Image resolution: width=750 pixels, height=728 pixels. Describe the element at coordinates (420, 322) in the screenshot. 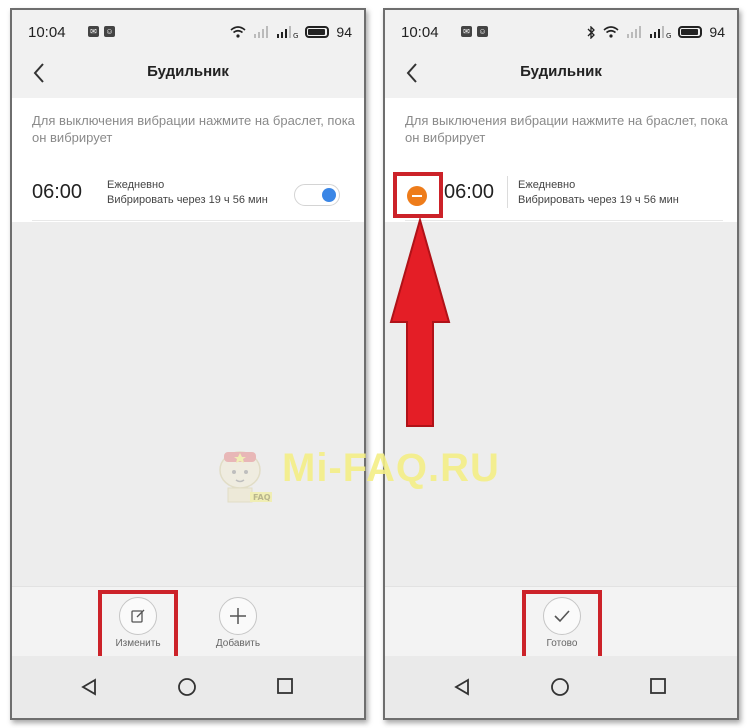

I see `arrow-up-icon` at that location.